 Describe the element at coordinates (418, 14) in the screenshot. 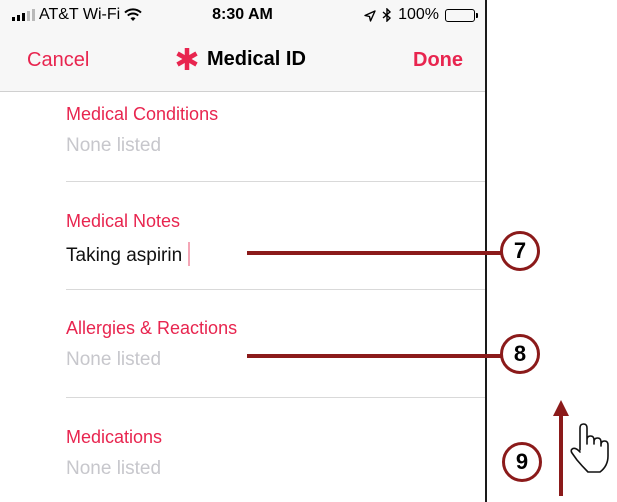

I see `battery-percent: 100%` at that location.